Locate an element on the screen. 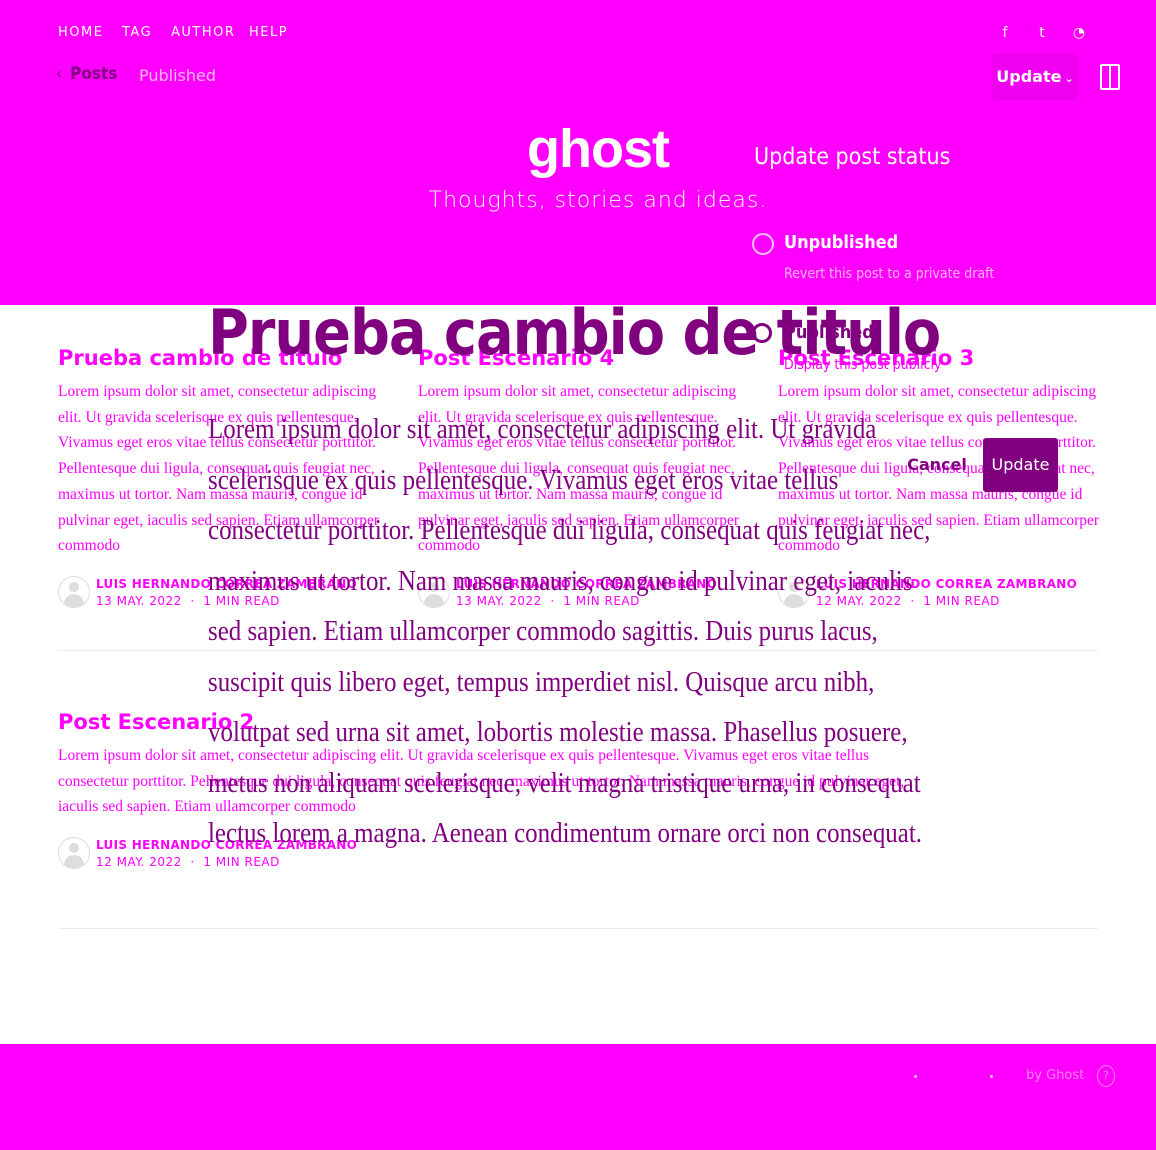 The width and height of the screenshot is (1156, 1150). chevron-down-icon: ⌄ is located at coordinates (1069, 78).